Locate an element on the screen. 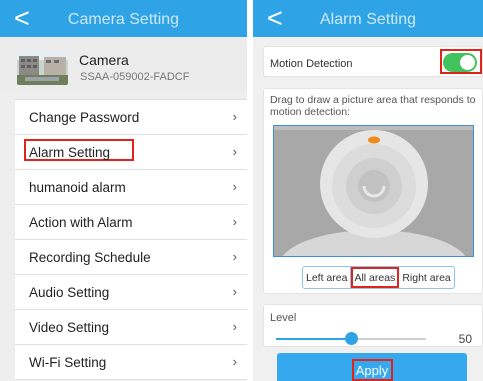 The height and width of the screenshot is (381, 483). level-label: Level is located at coordinates (283, 318).